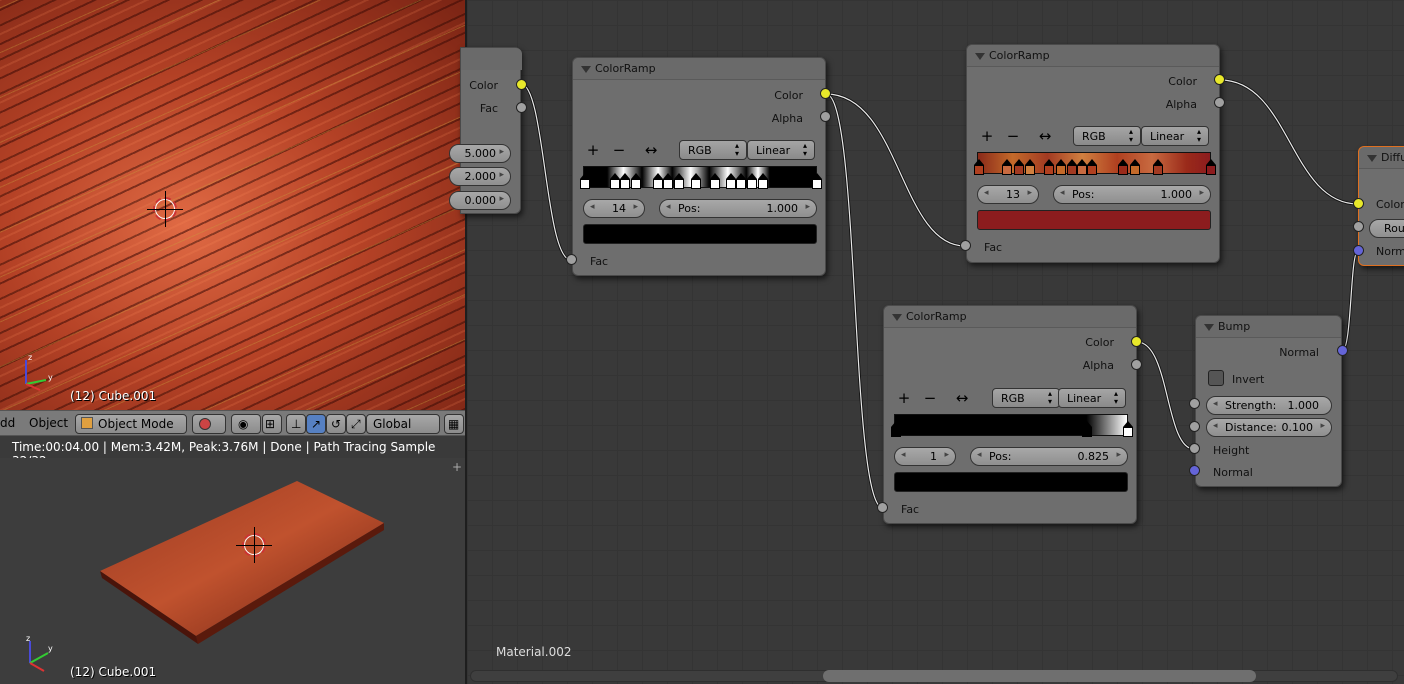 The image size is (1404, 684). I want to click on stop-index-field: ◂ 1 ▸, so click(925, 456).